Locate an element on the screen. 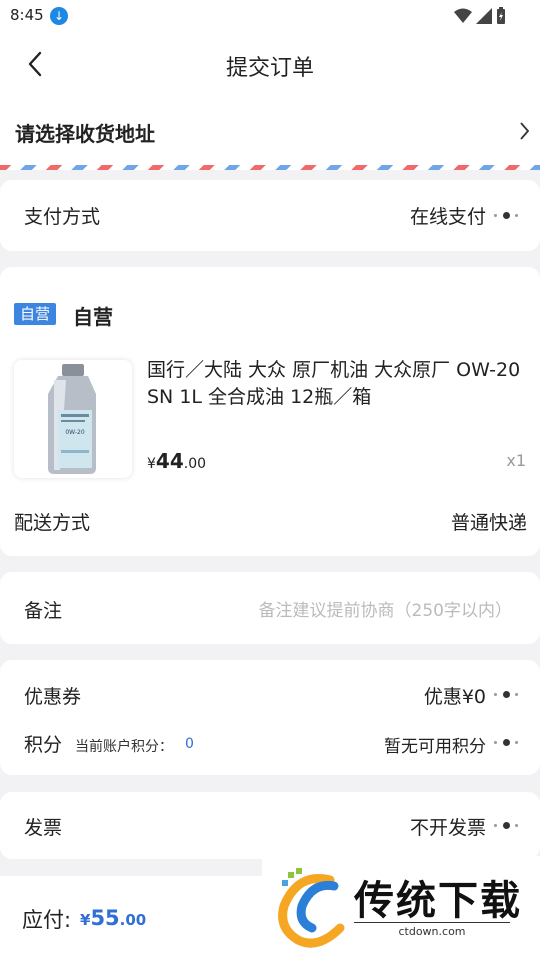 This screenshot has height=960, width=540. remark-card: 备注 备注建议提前协商（250字以内） is located at coordinates (270, 608).